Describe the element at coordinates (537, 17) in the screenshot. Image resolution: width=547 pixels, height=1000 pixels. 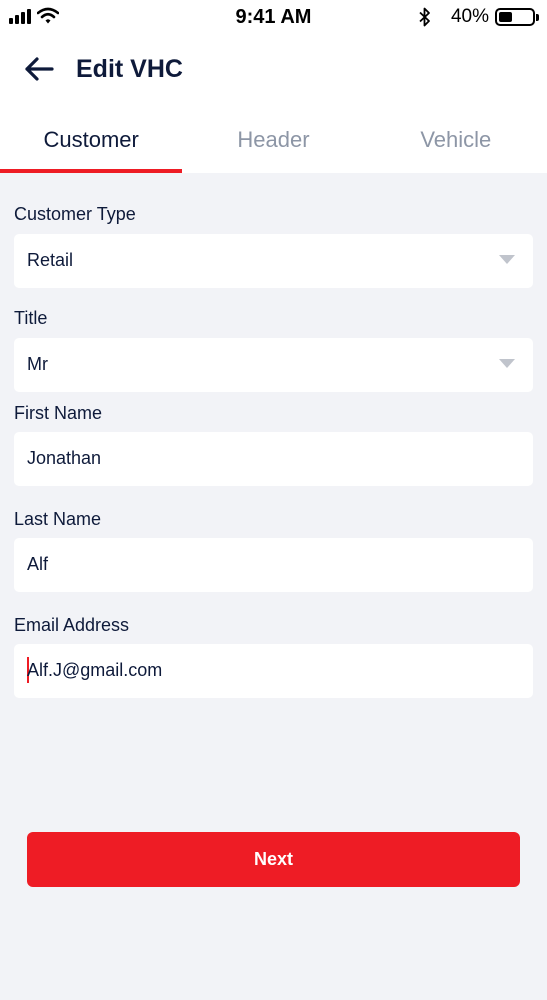
I see `battery-nub` at that location.